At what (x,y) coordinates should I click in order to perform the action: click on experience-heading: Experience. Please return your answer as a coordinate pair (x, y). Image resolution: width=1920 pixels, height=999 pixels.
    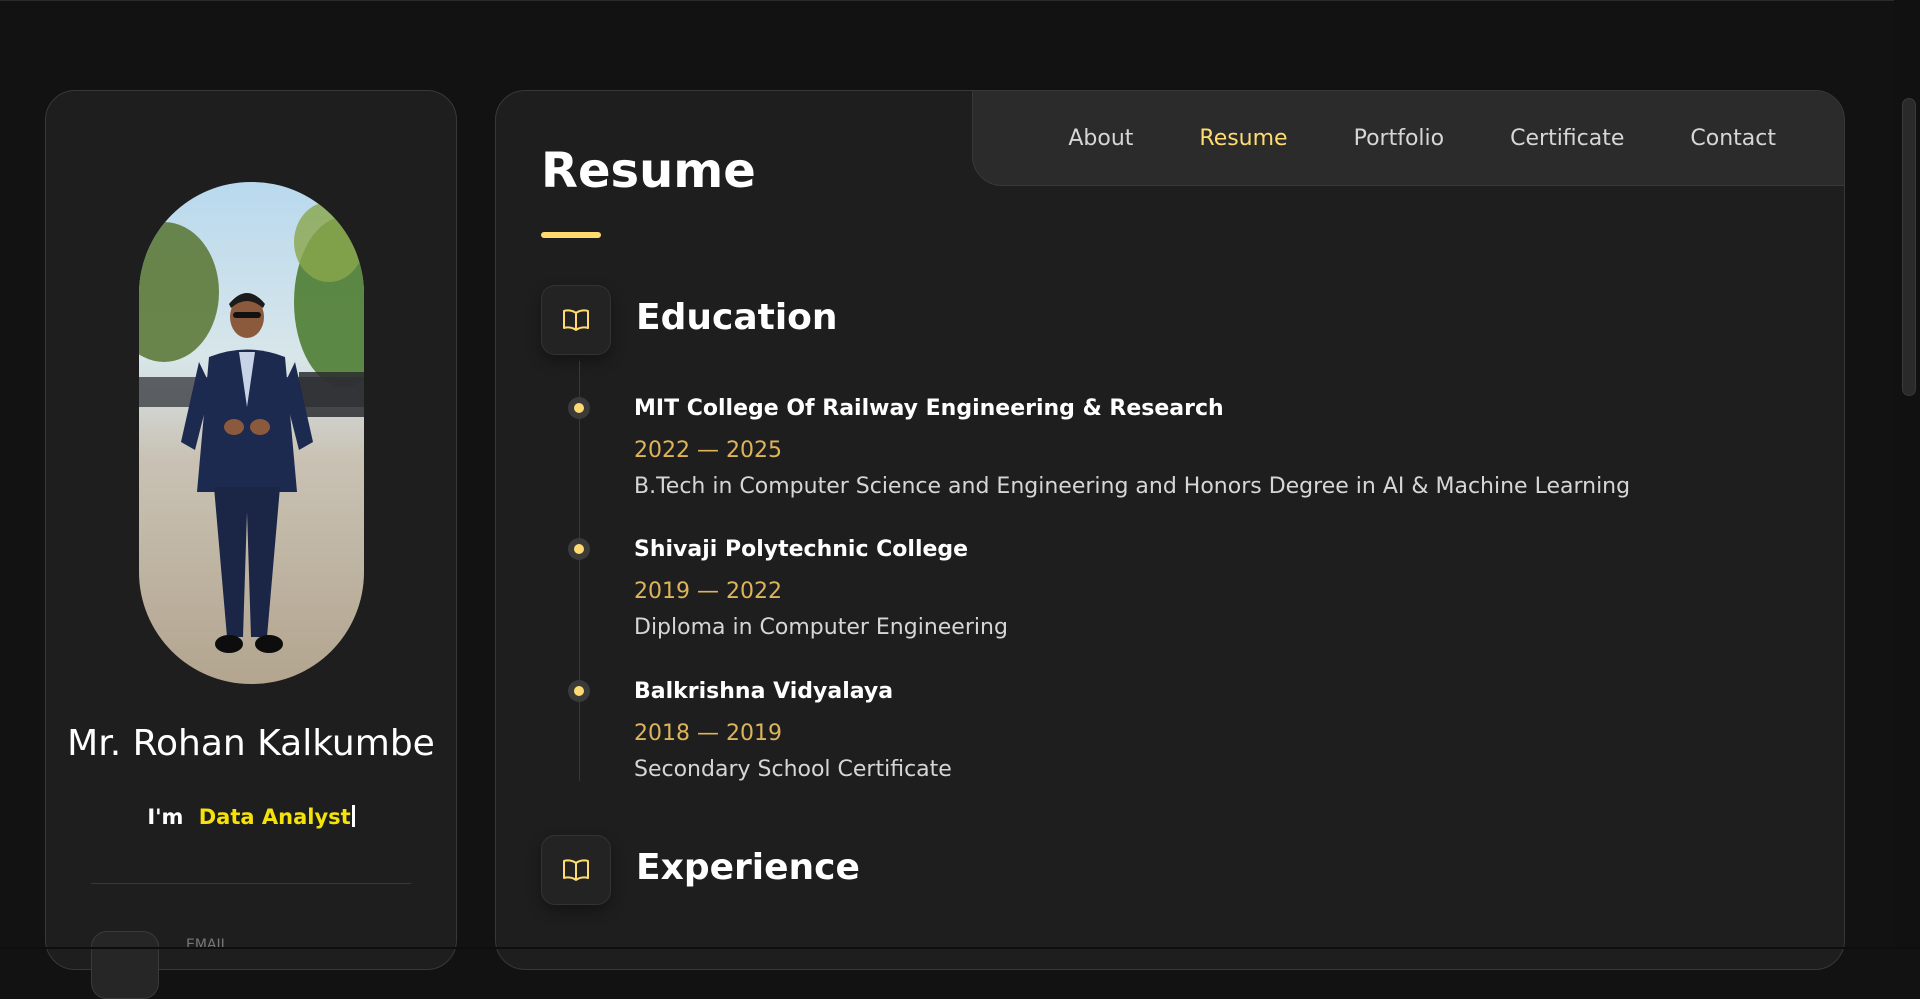
    Looking at the image, I should click on (748, 867).